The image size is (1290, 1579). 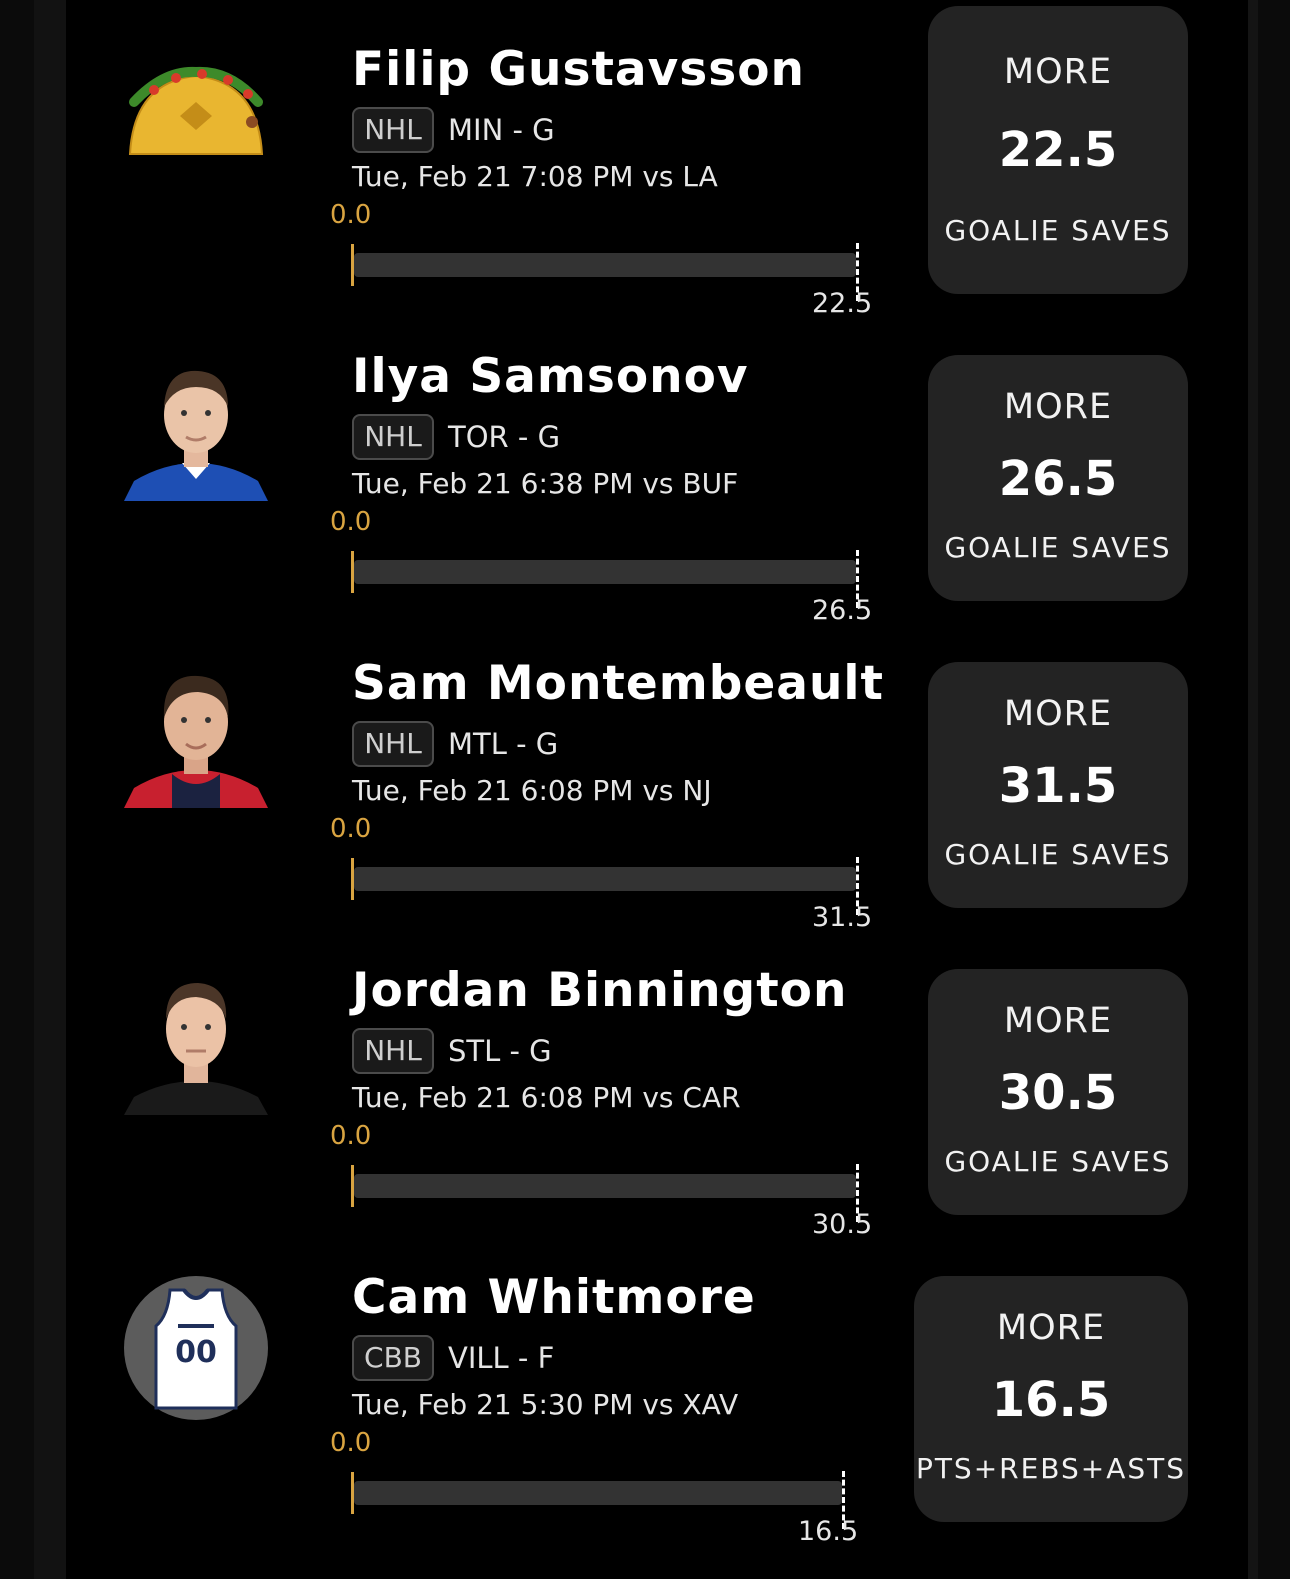 What do you see at coordinates (532, 790) in the screenshot?
I see `game-time: Tue, Feb 21 6:08 PM vs NJ` at bounding box center [532, 790].